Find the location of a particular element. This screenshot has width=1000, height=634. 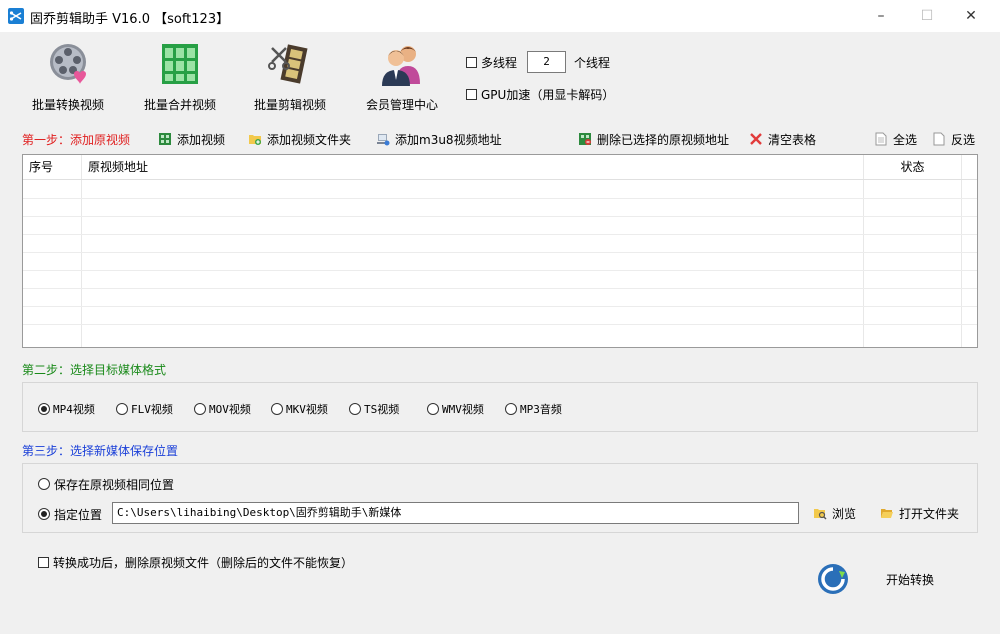

add-folder-label: 添加视频文件夹 is located at coordinates (309, 139).